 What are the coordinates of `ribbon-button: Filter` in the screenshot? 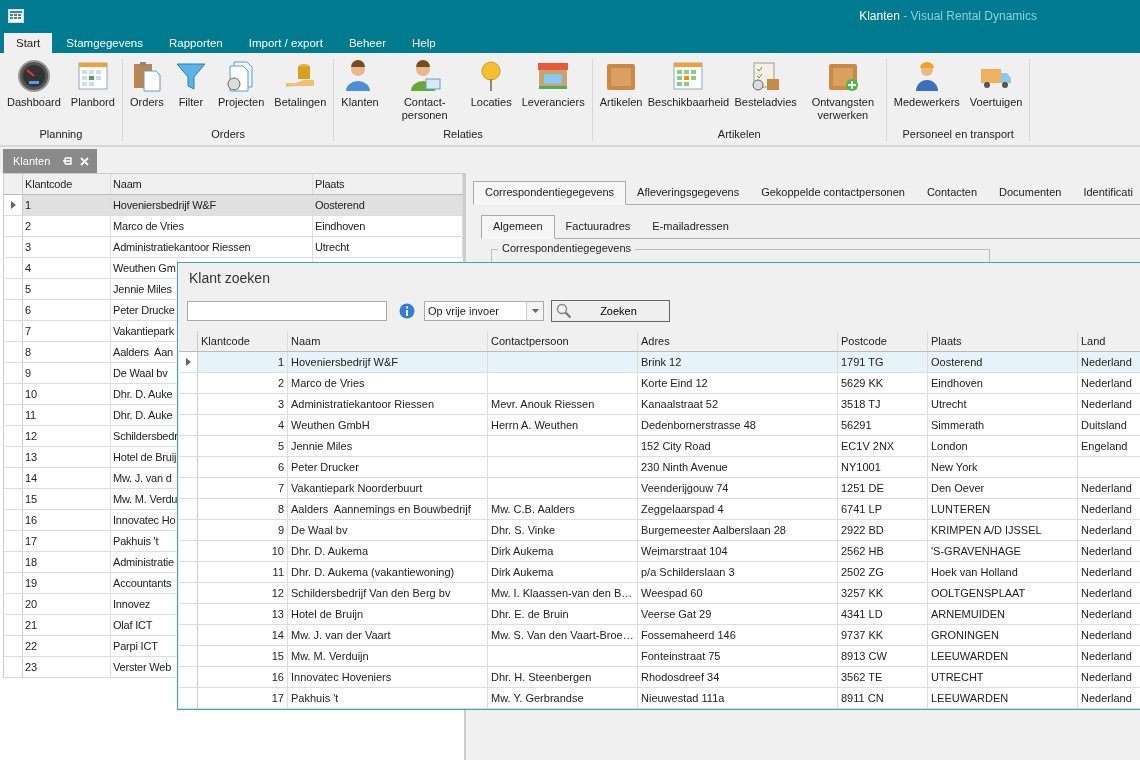 It's located at (190, 93).